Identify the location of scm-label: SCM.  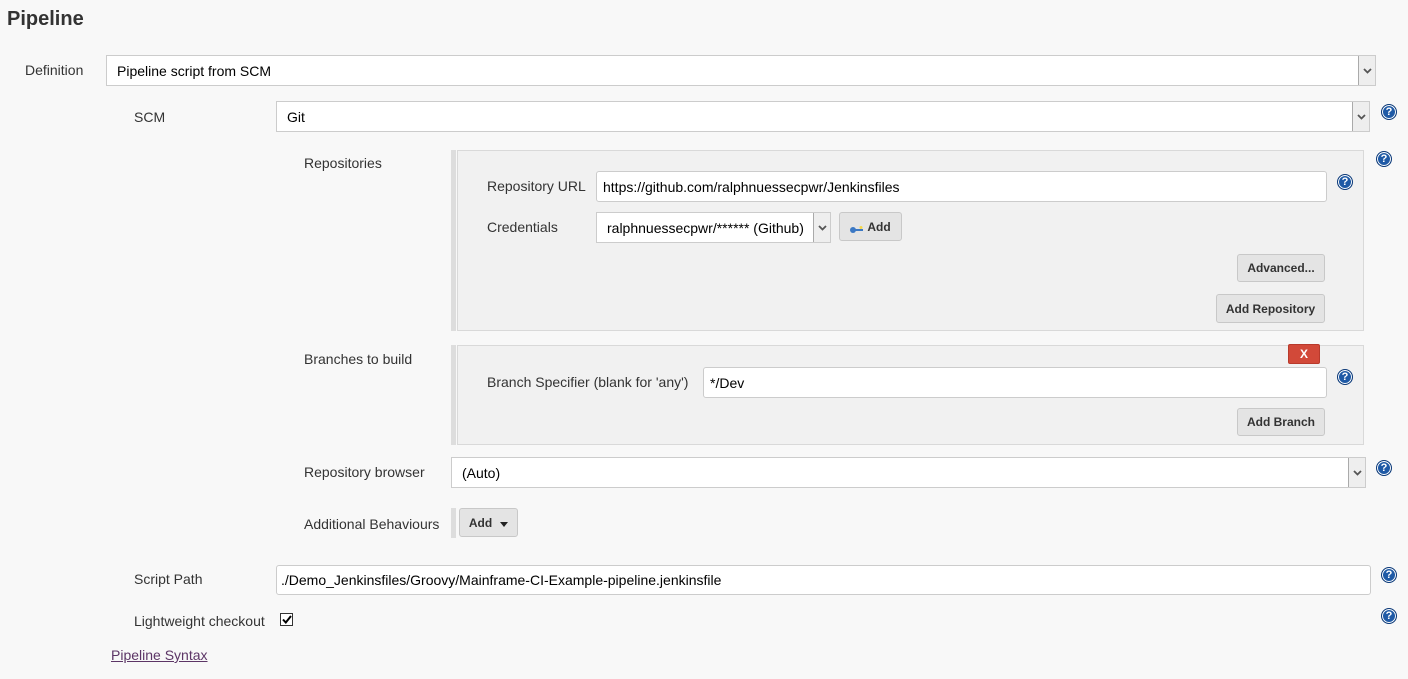
(150, 117).